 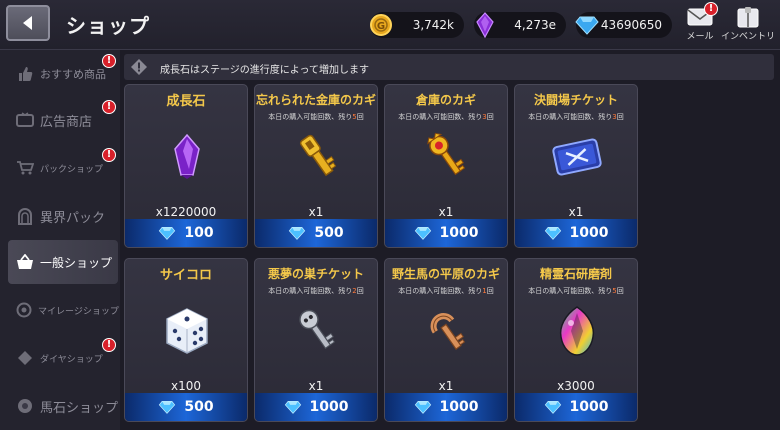 I want to click on inventory-icon, so click(x=748, y=17).